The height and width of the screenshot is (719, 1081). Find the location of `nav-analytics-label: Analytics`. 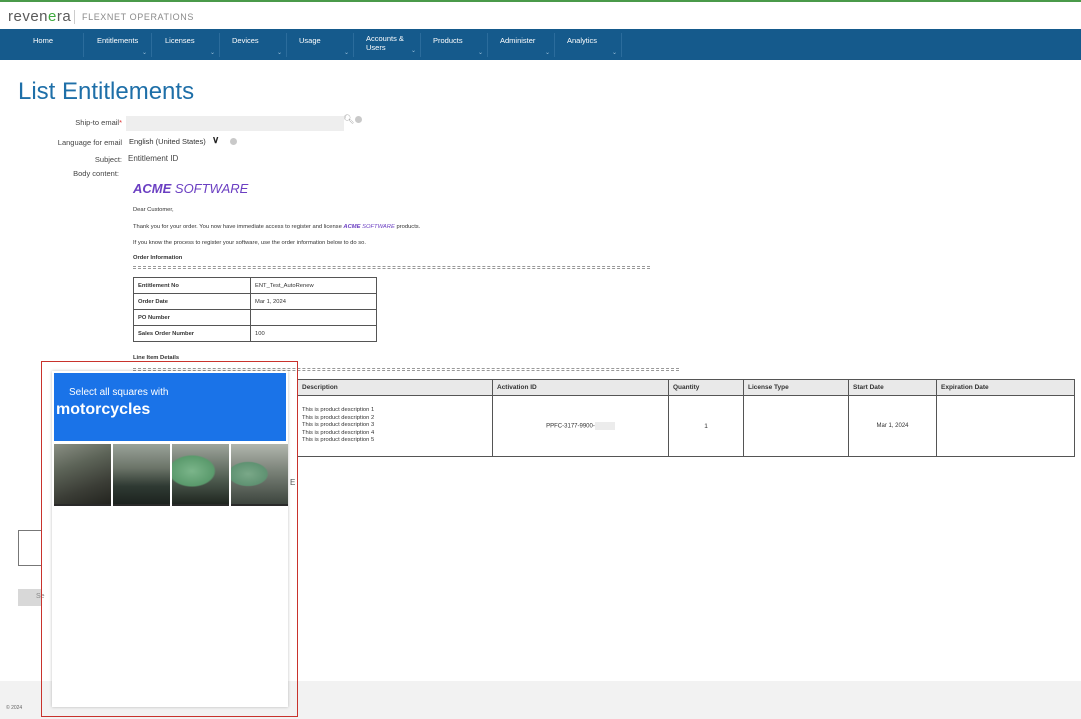

nav-analytics-label: Analytics is located at coordinates (582, 40).